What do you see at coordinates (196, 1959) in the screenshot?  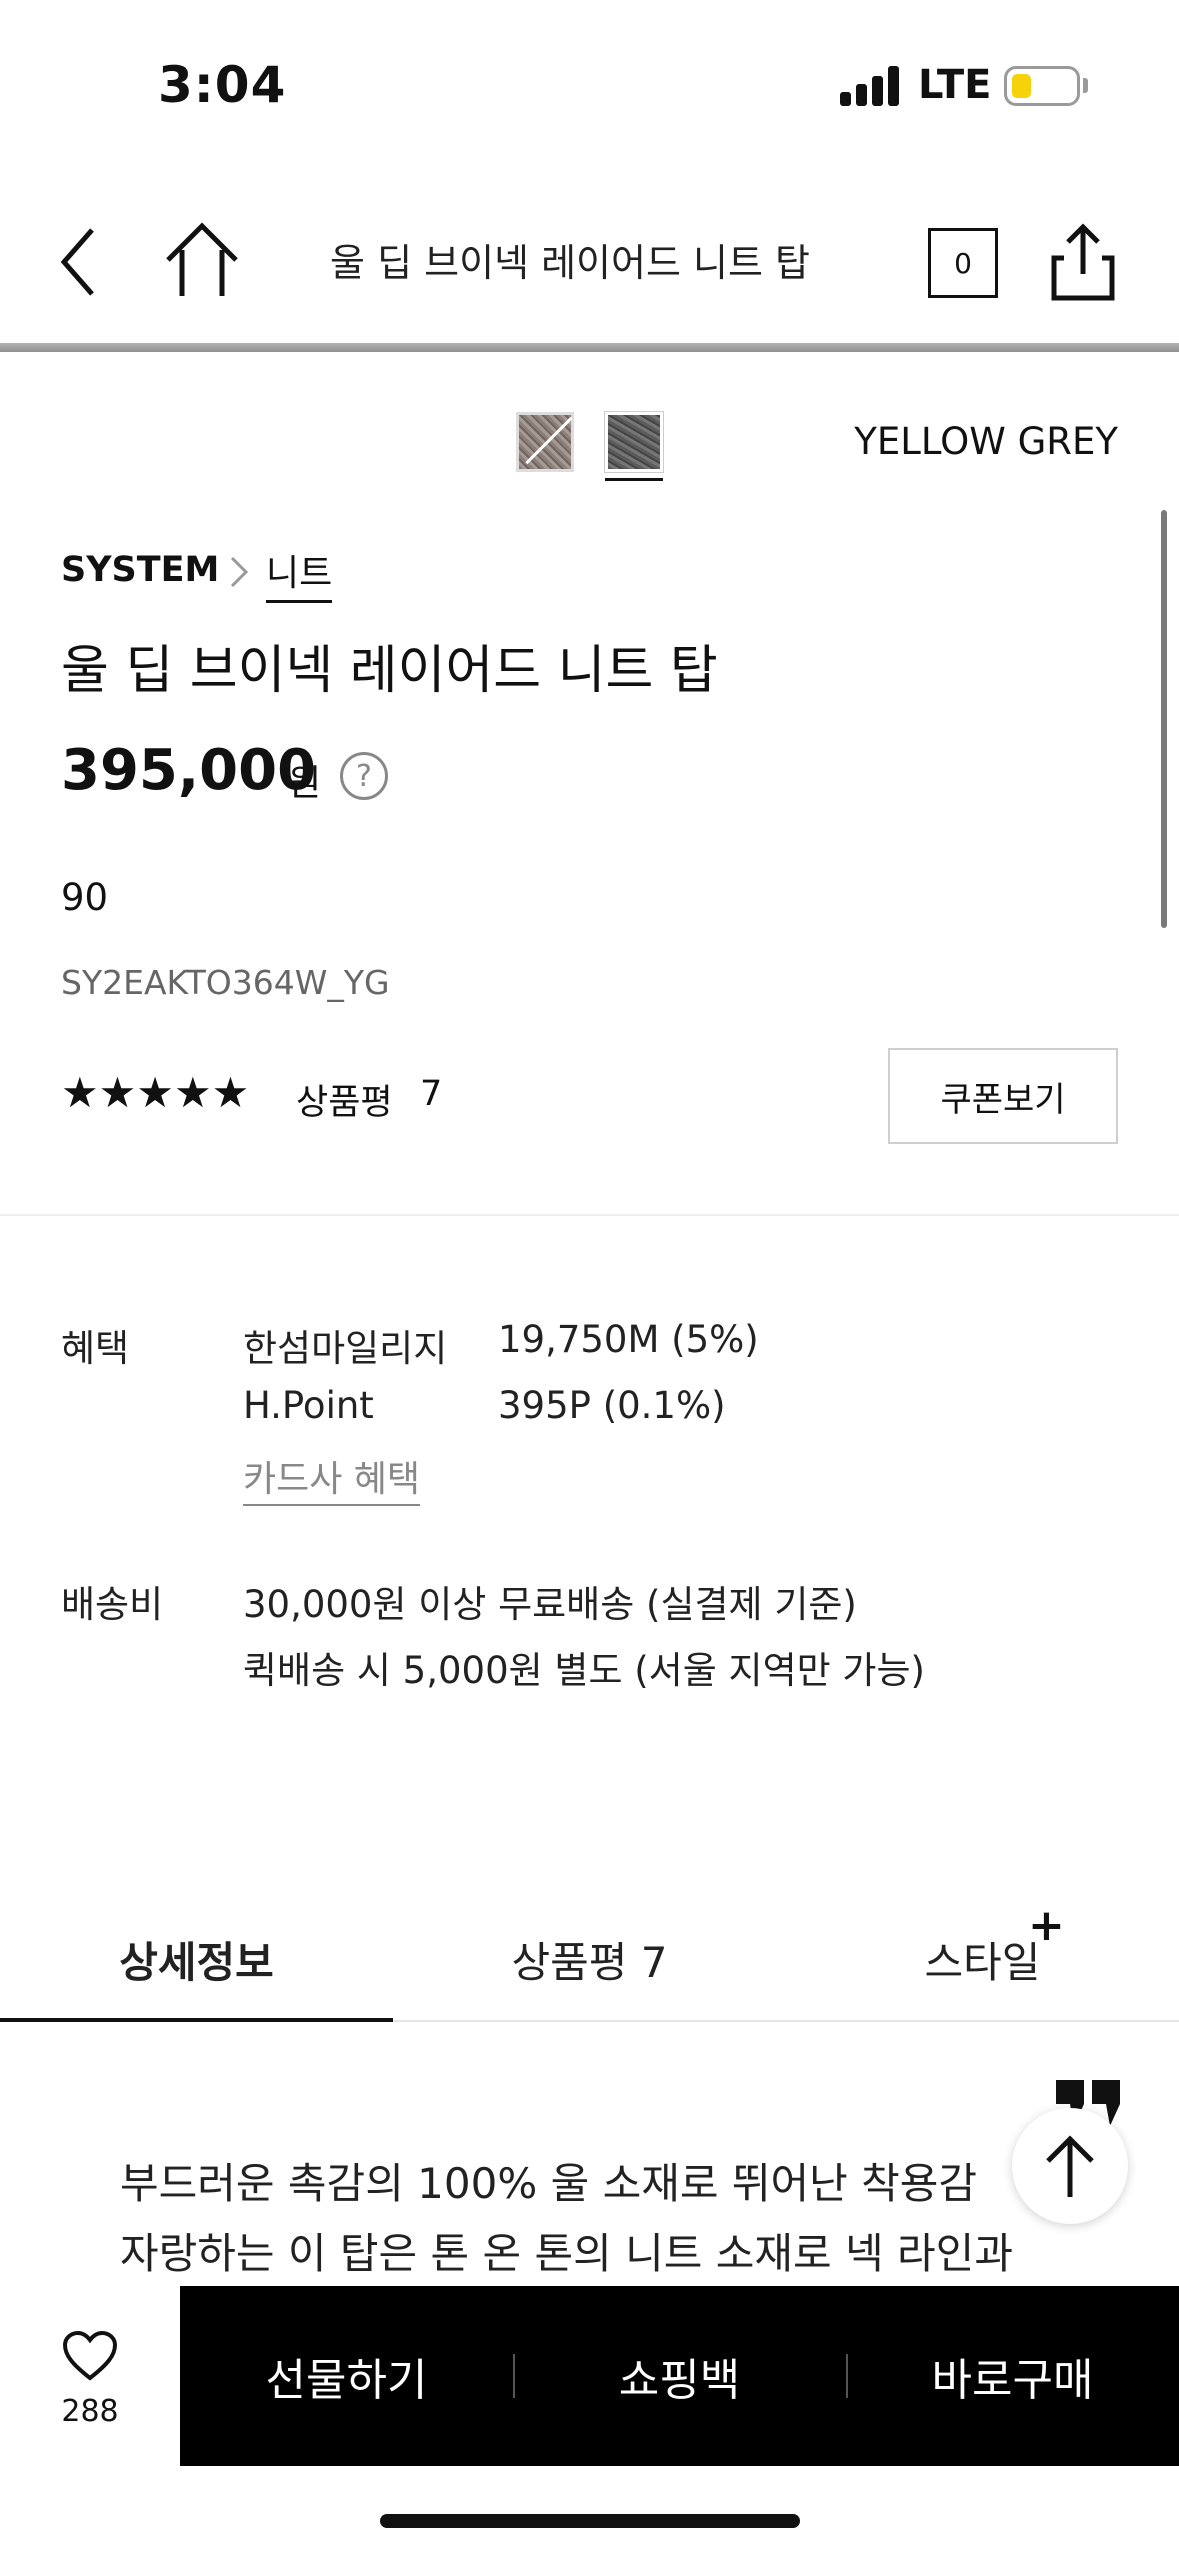 I see `tab-detail-info: 상세정보` at bounding box center [196, 1959].